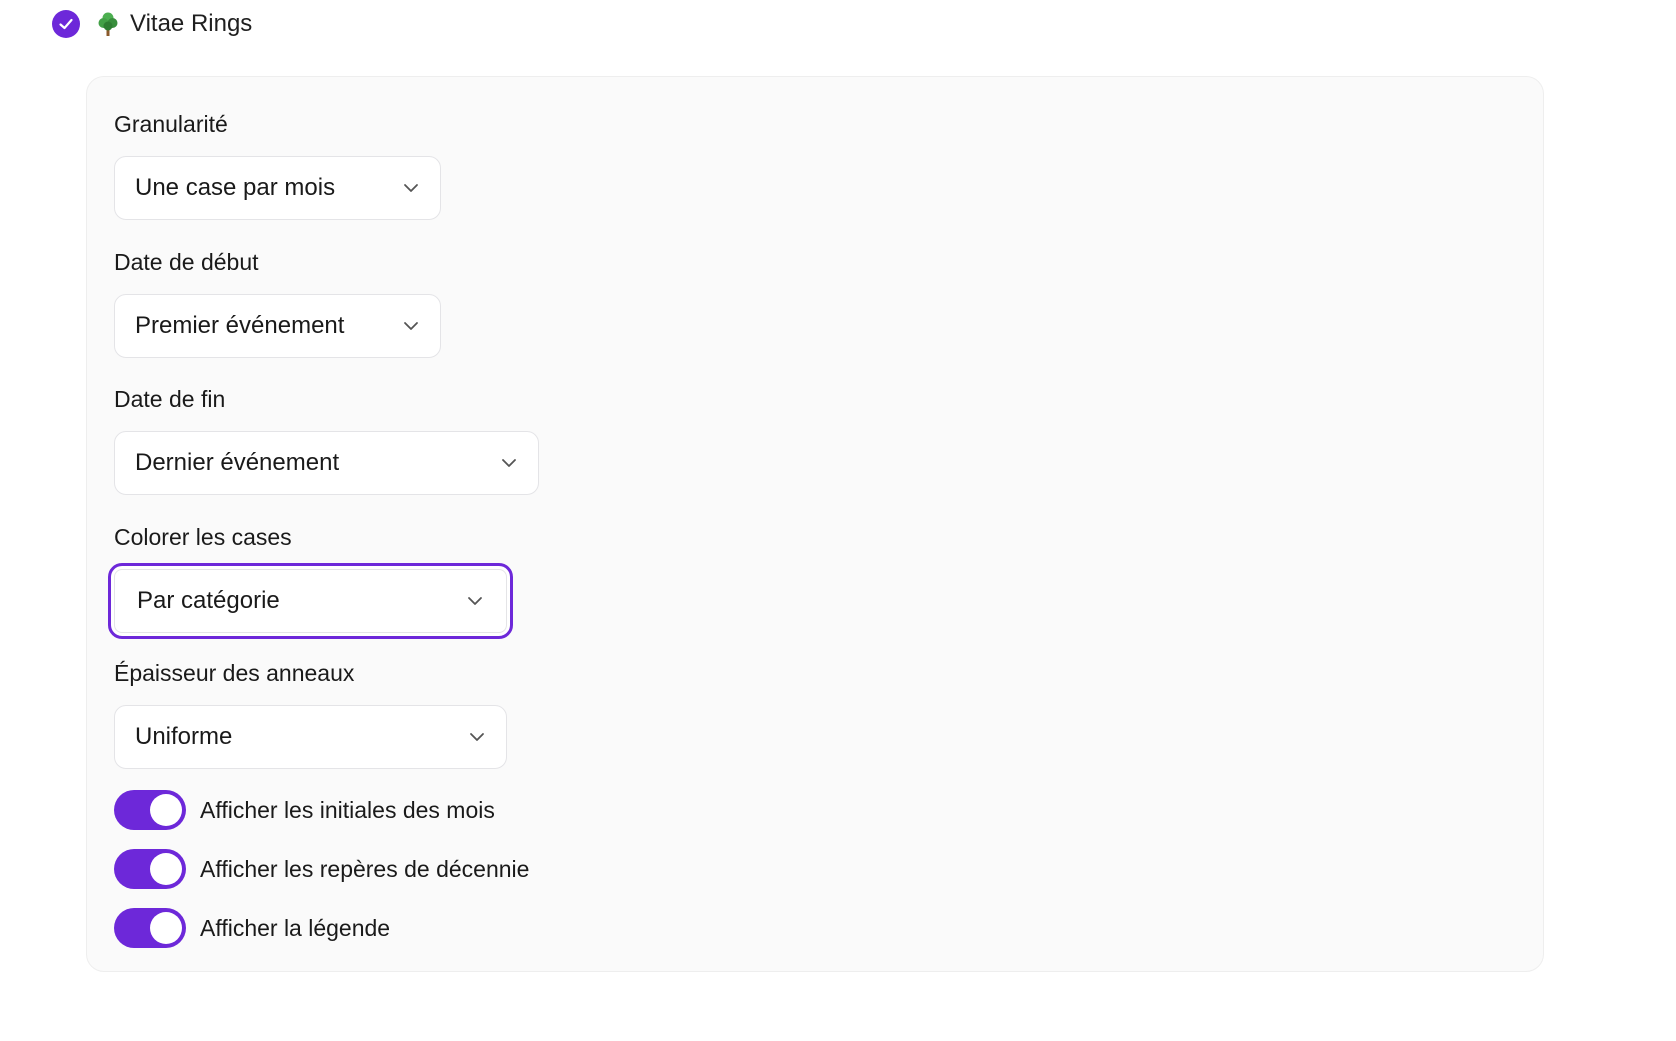  Describe the element at coordinates (66, 24) in the screenshot. I see `check-circle-icon` at that location.